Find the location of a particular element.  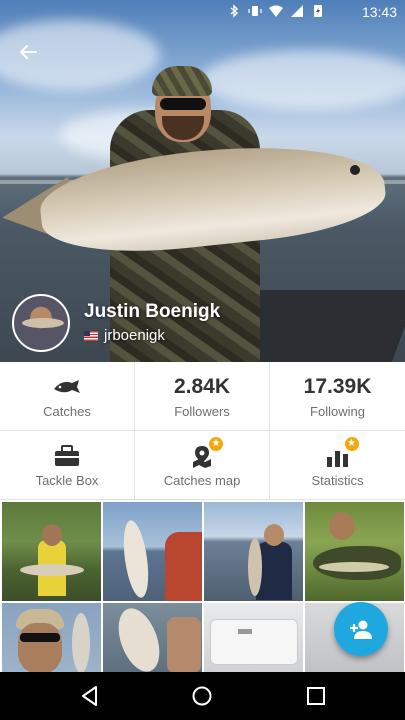

followers-label: Followers is located at coordinates (202, 411).